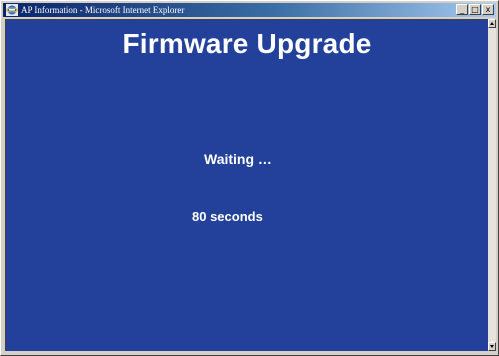  I want to click on scroll-up-button, so click(492, 23).